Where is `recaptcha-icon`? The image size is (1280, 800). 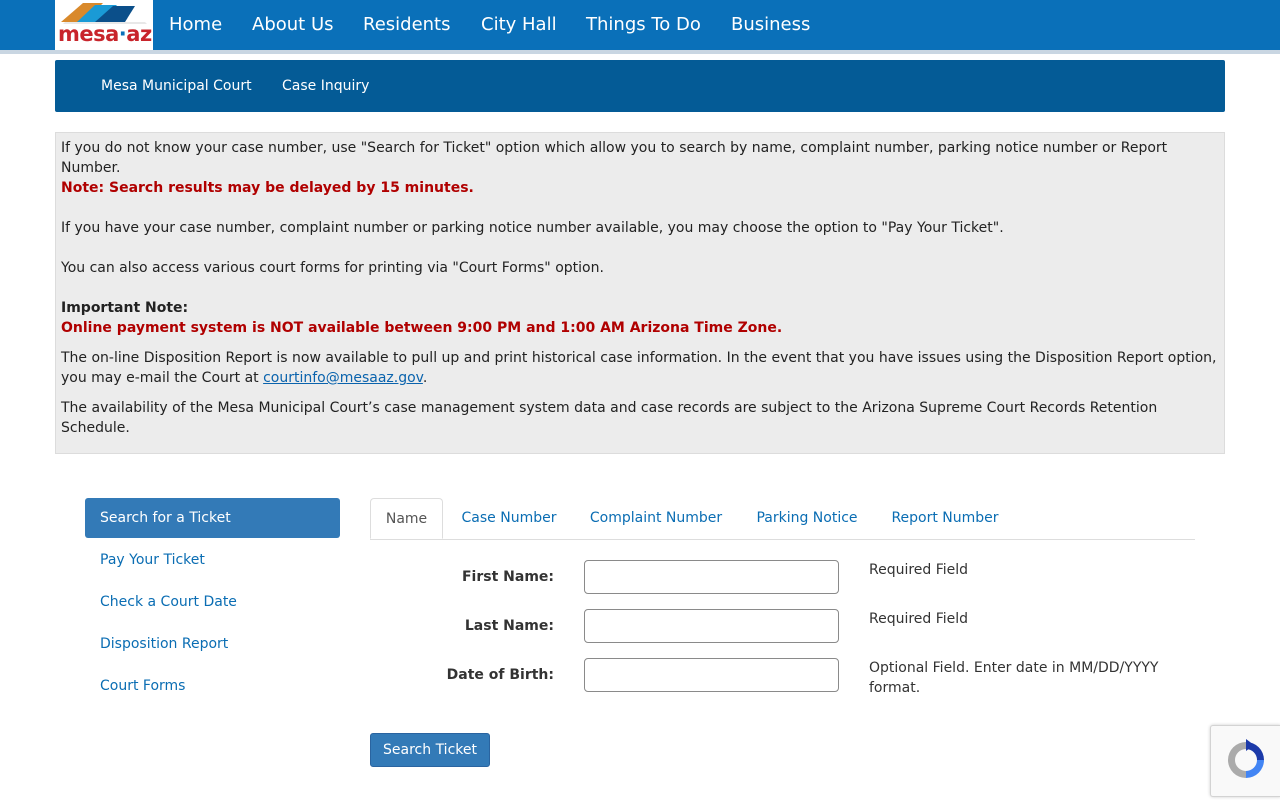
recaptcha-icon is located at coordinates (1246, 758).